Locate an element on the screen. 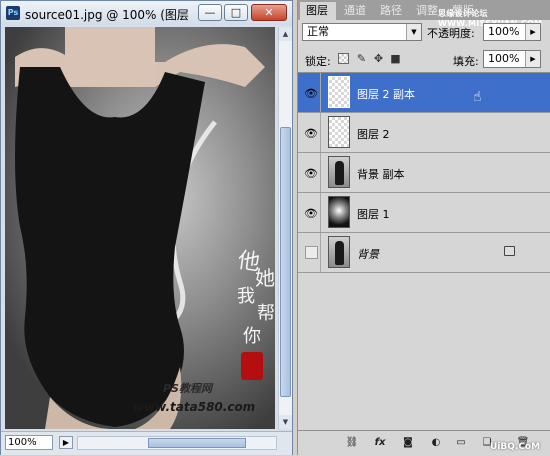 The image size is (550, 456). layer-name: 背景 副本 is located at coordinates (381, 174).